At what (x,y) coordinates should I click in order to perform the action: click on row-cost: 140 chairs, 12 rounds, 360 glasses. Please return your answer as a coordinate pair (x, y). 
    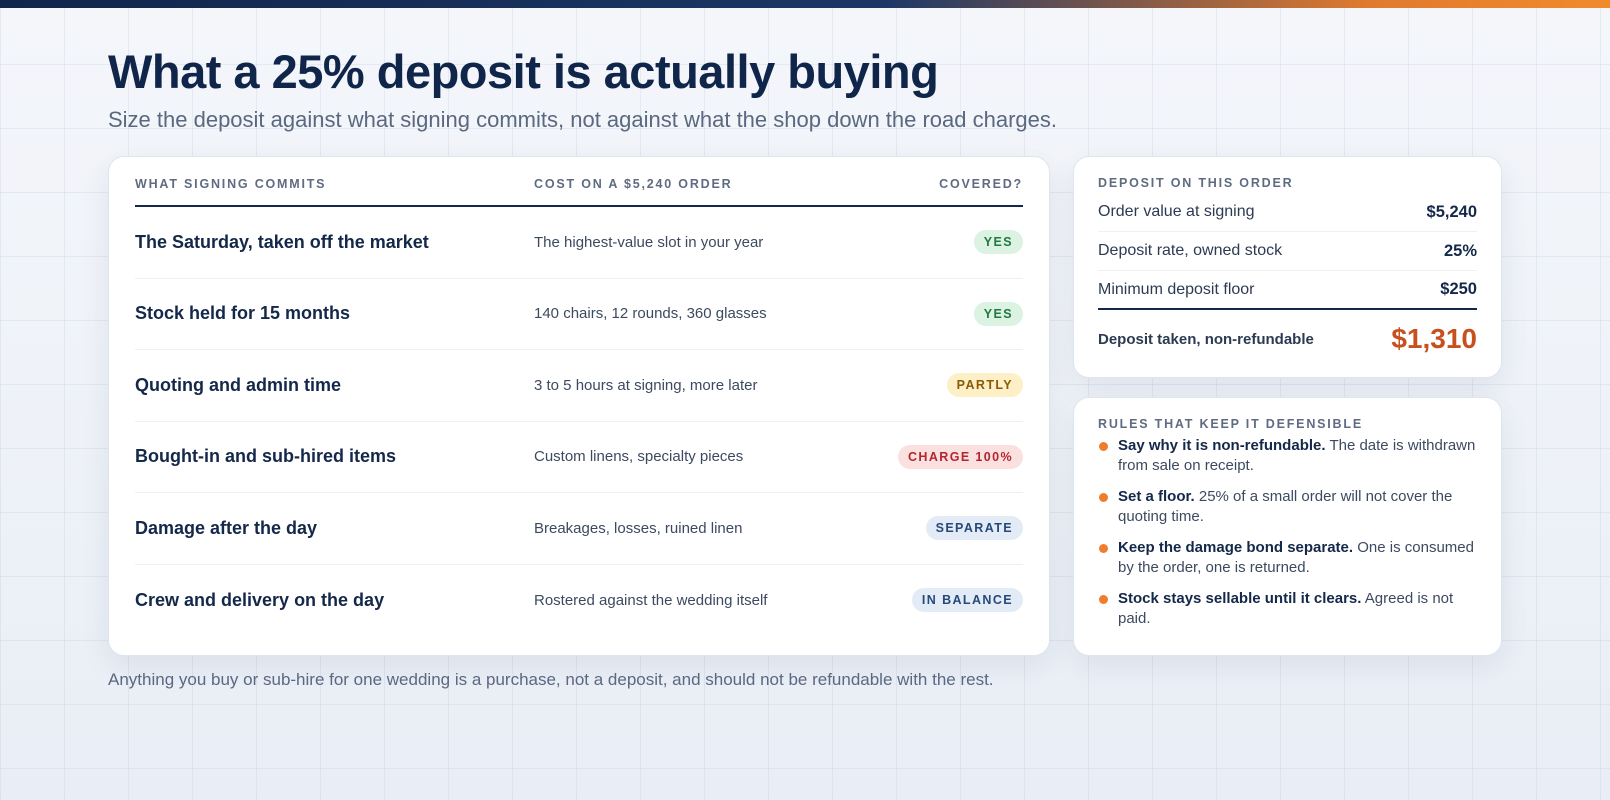
    Looking at the image, I should click on (650, 314).